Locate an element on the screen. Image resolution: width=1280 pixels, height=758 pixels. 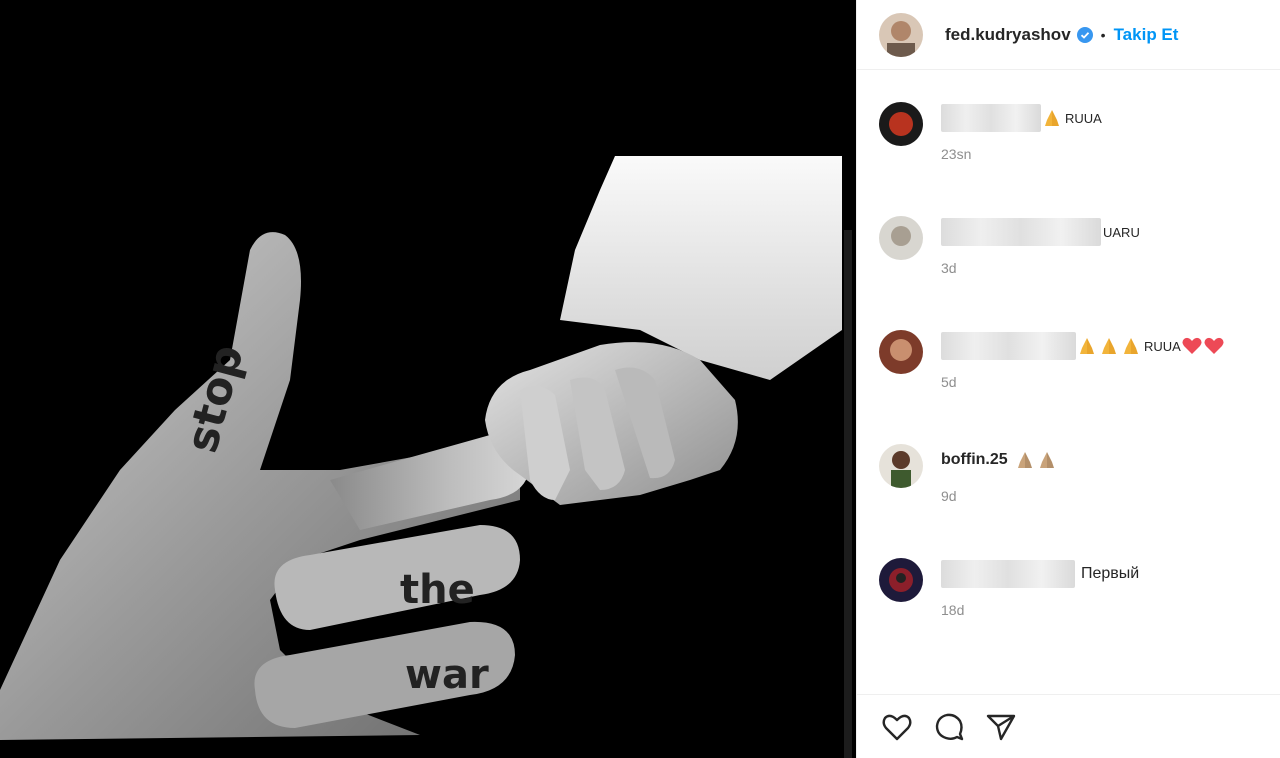
share-icon is located at coordinates (1001, 727).